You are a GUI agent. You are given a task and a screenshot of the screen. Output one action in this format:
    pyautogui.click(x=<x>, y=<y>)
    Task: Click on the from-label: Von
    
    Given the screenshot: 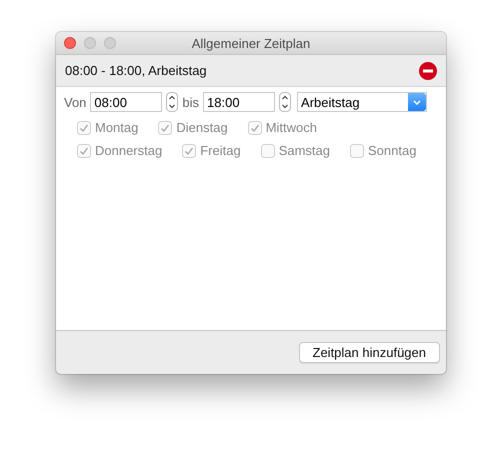 What is the action you would take?
    pyautogui.click(x=75, y=102)
    